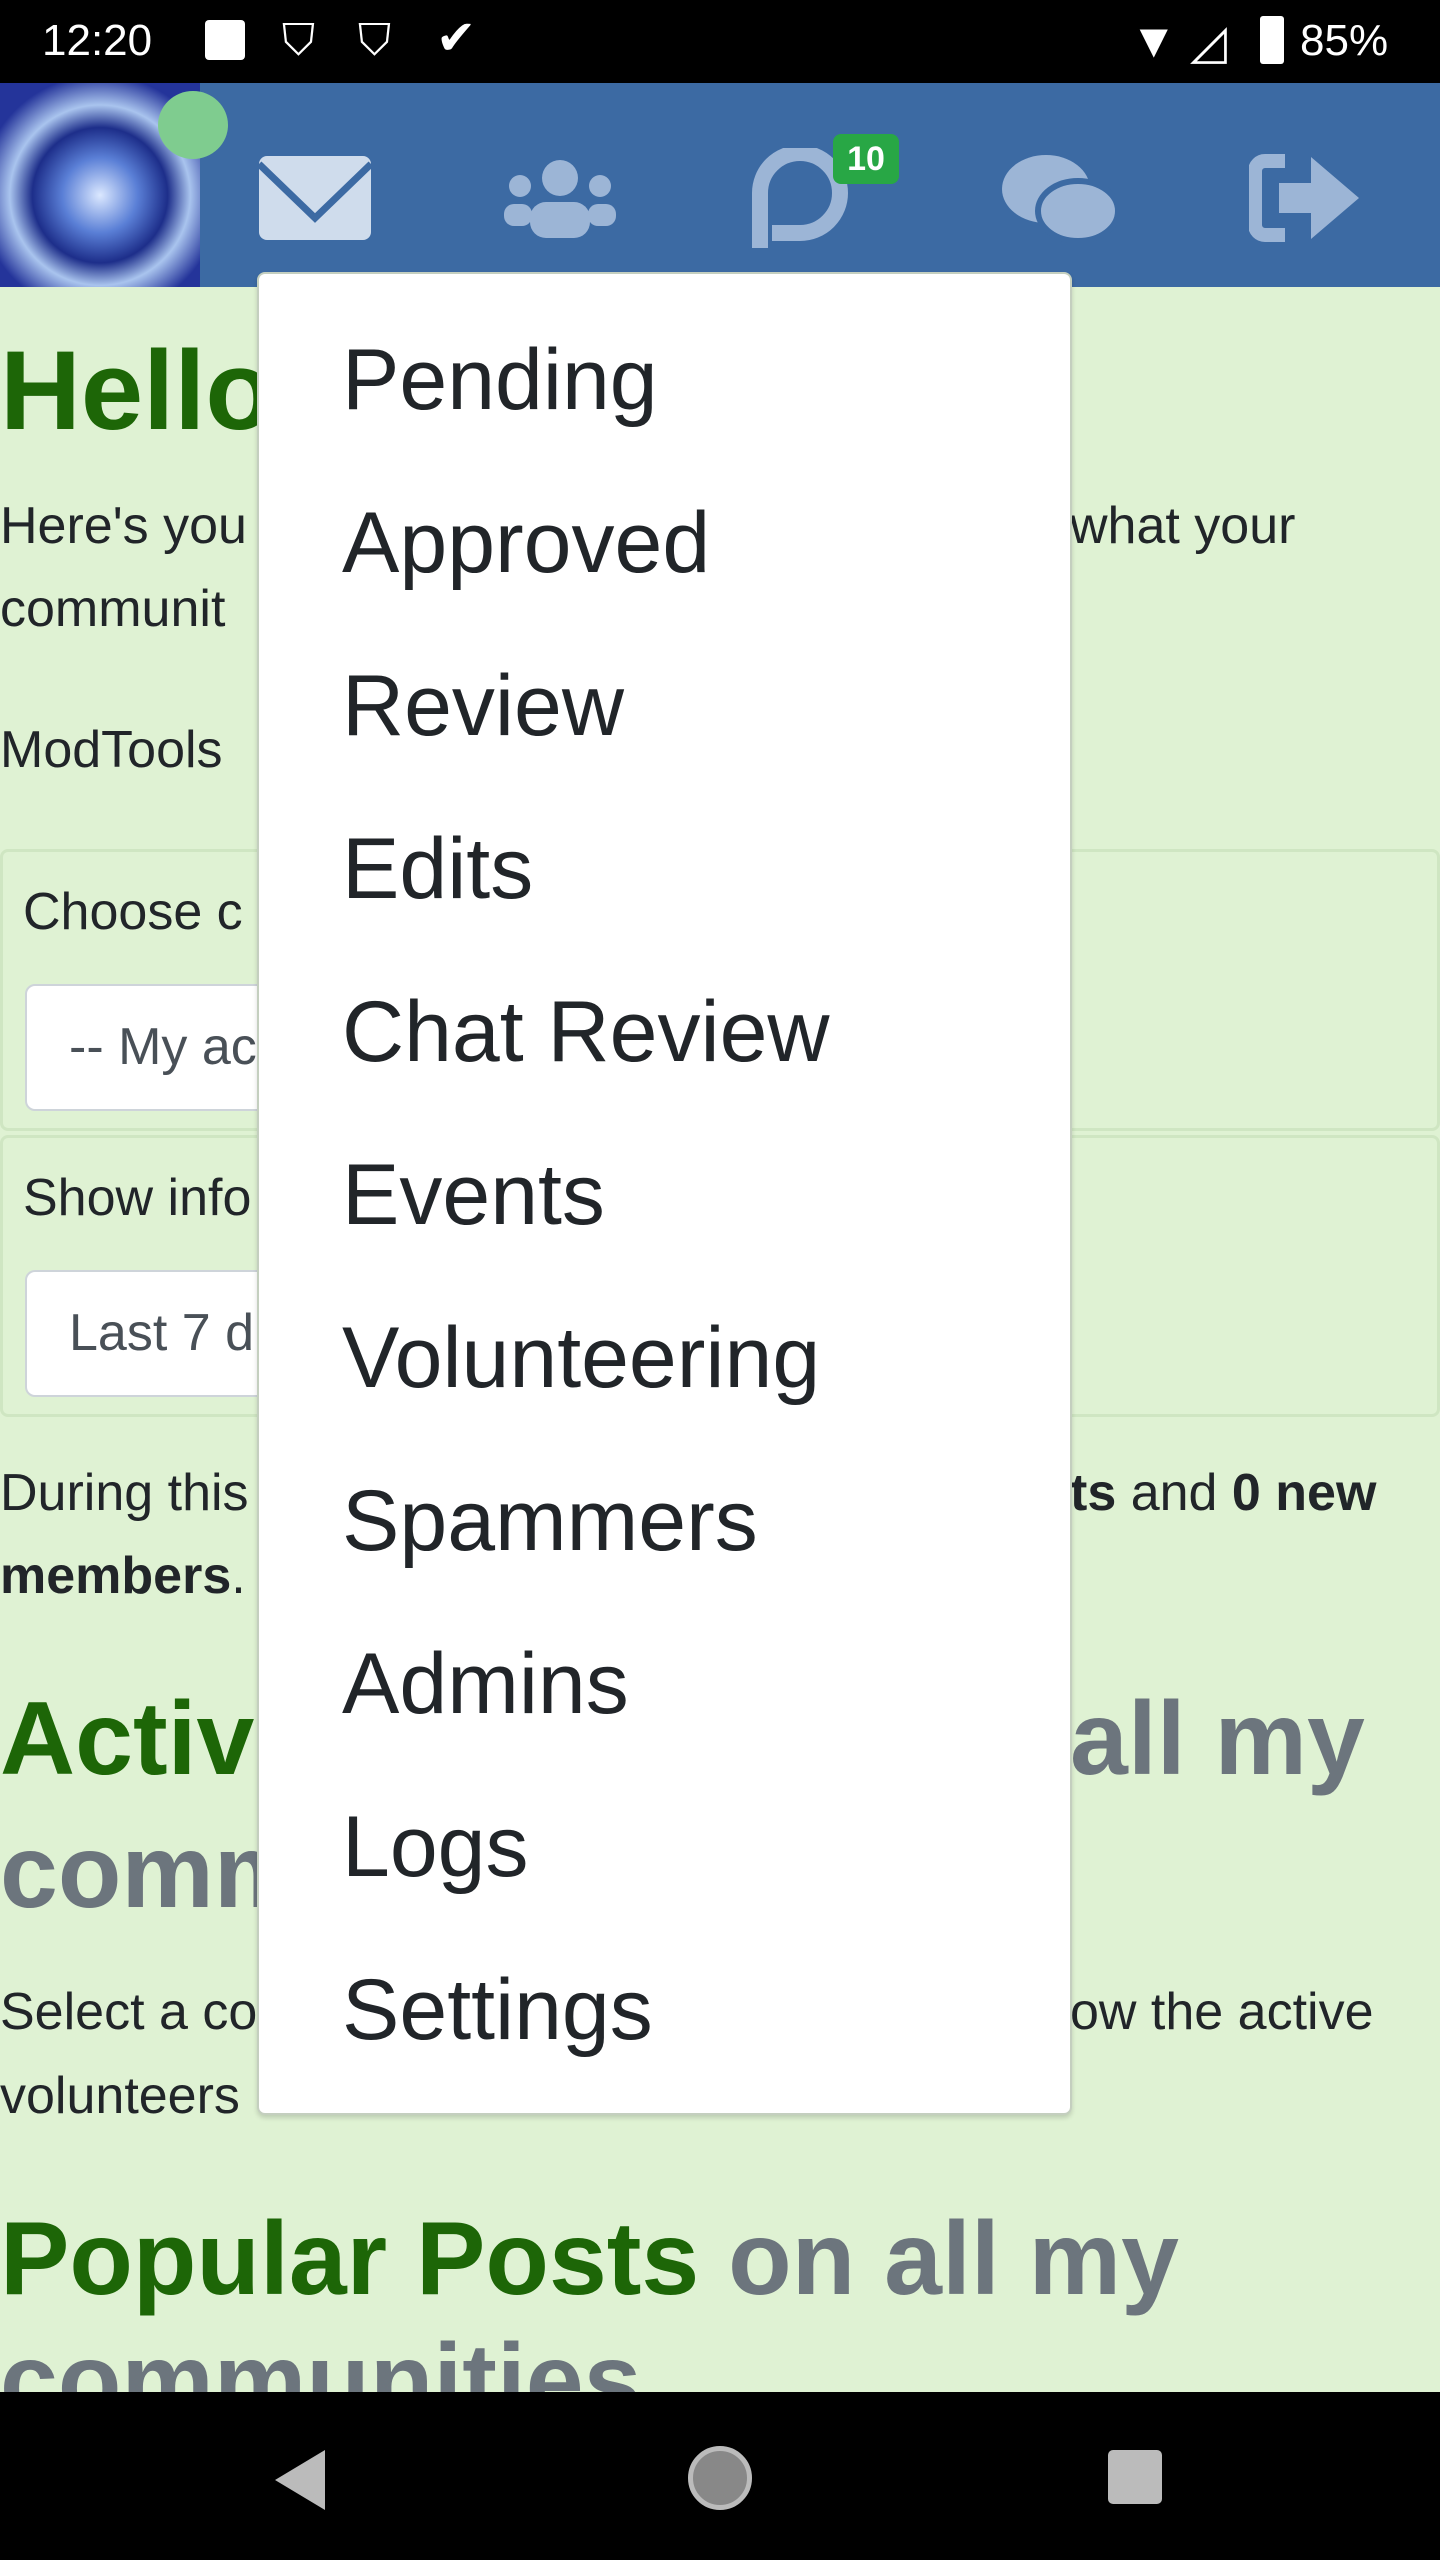 This screenshot has width=1440, height=2560. What do you see at coordinates (300, 2480) in the screenshot?
I see `back-icon` at bounding box center [300, 2480].